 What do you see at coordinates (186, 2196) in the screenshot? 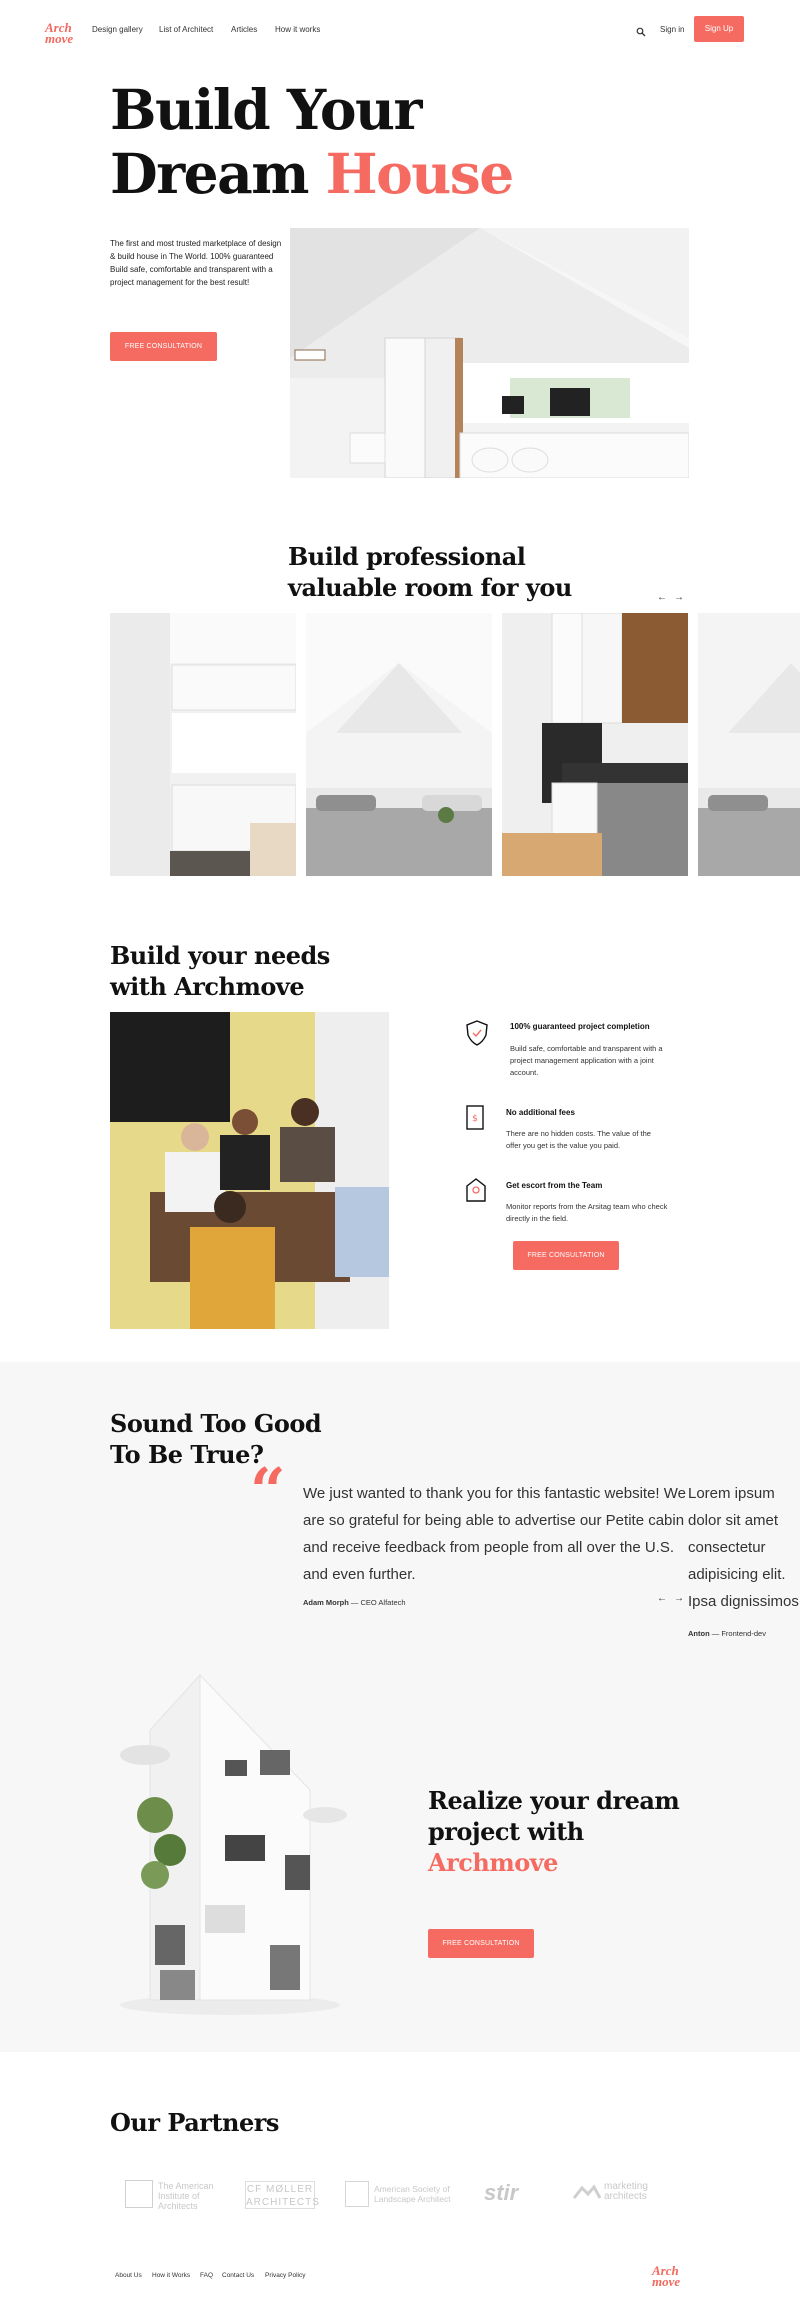
I see `partner-aia-label: The American Institute of Architects` at bounding box center [186, 2196].